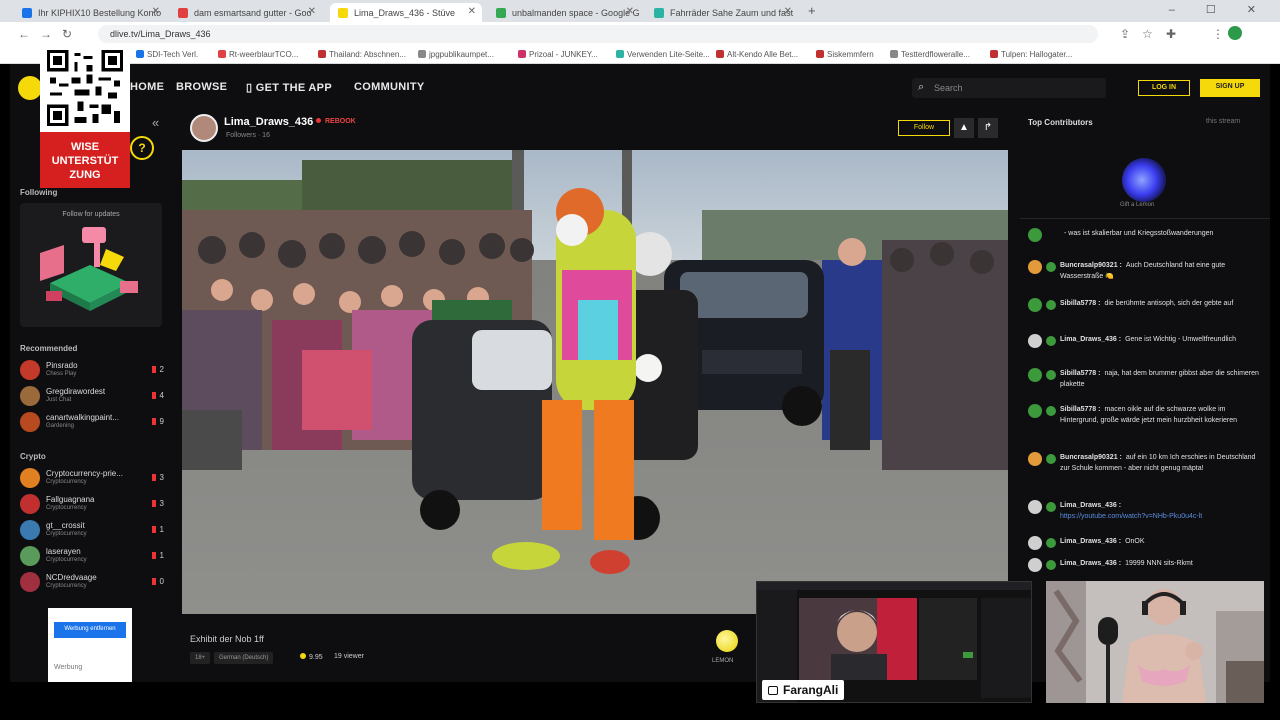 The height and width of the screenshot is (720, 1280). Describe the element at coordinates (201, 87) in the screenshot. I see `nav-browse: BROWSE` at that location.